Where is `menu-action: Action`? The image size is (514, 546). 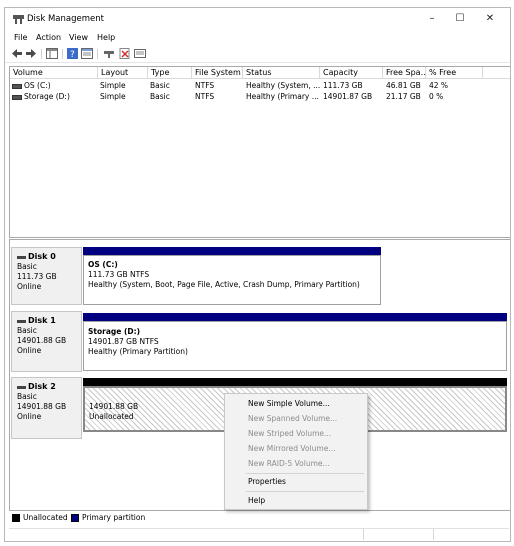
menu-action: Action is located at coordinates (48, 37).